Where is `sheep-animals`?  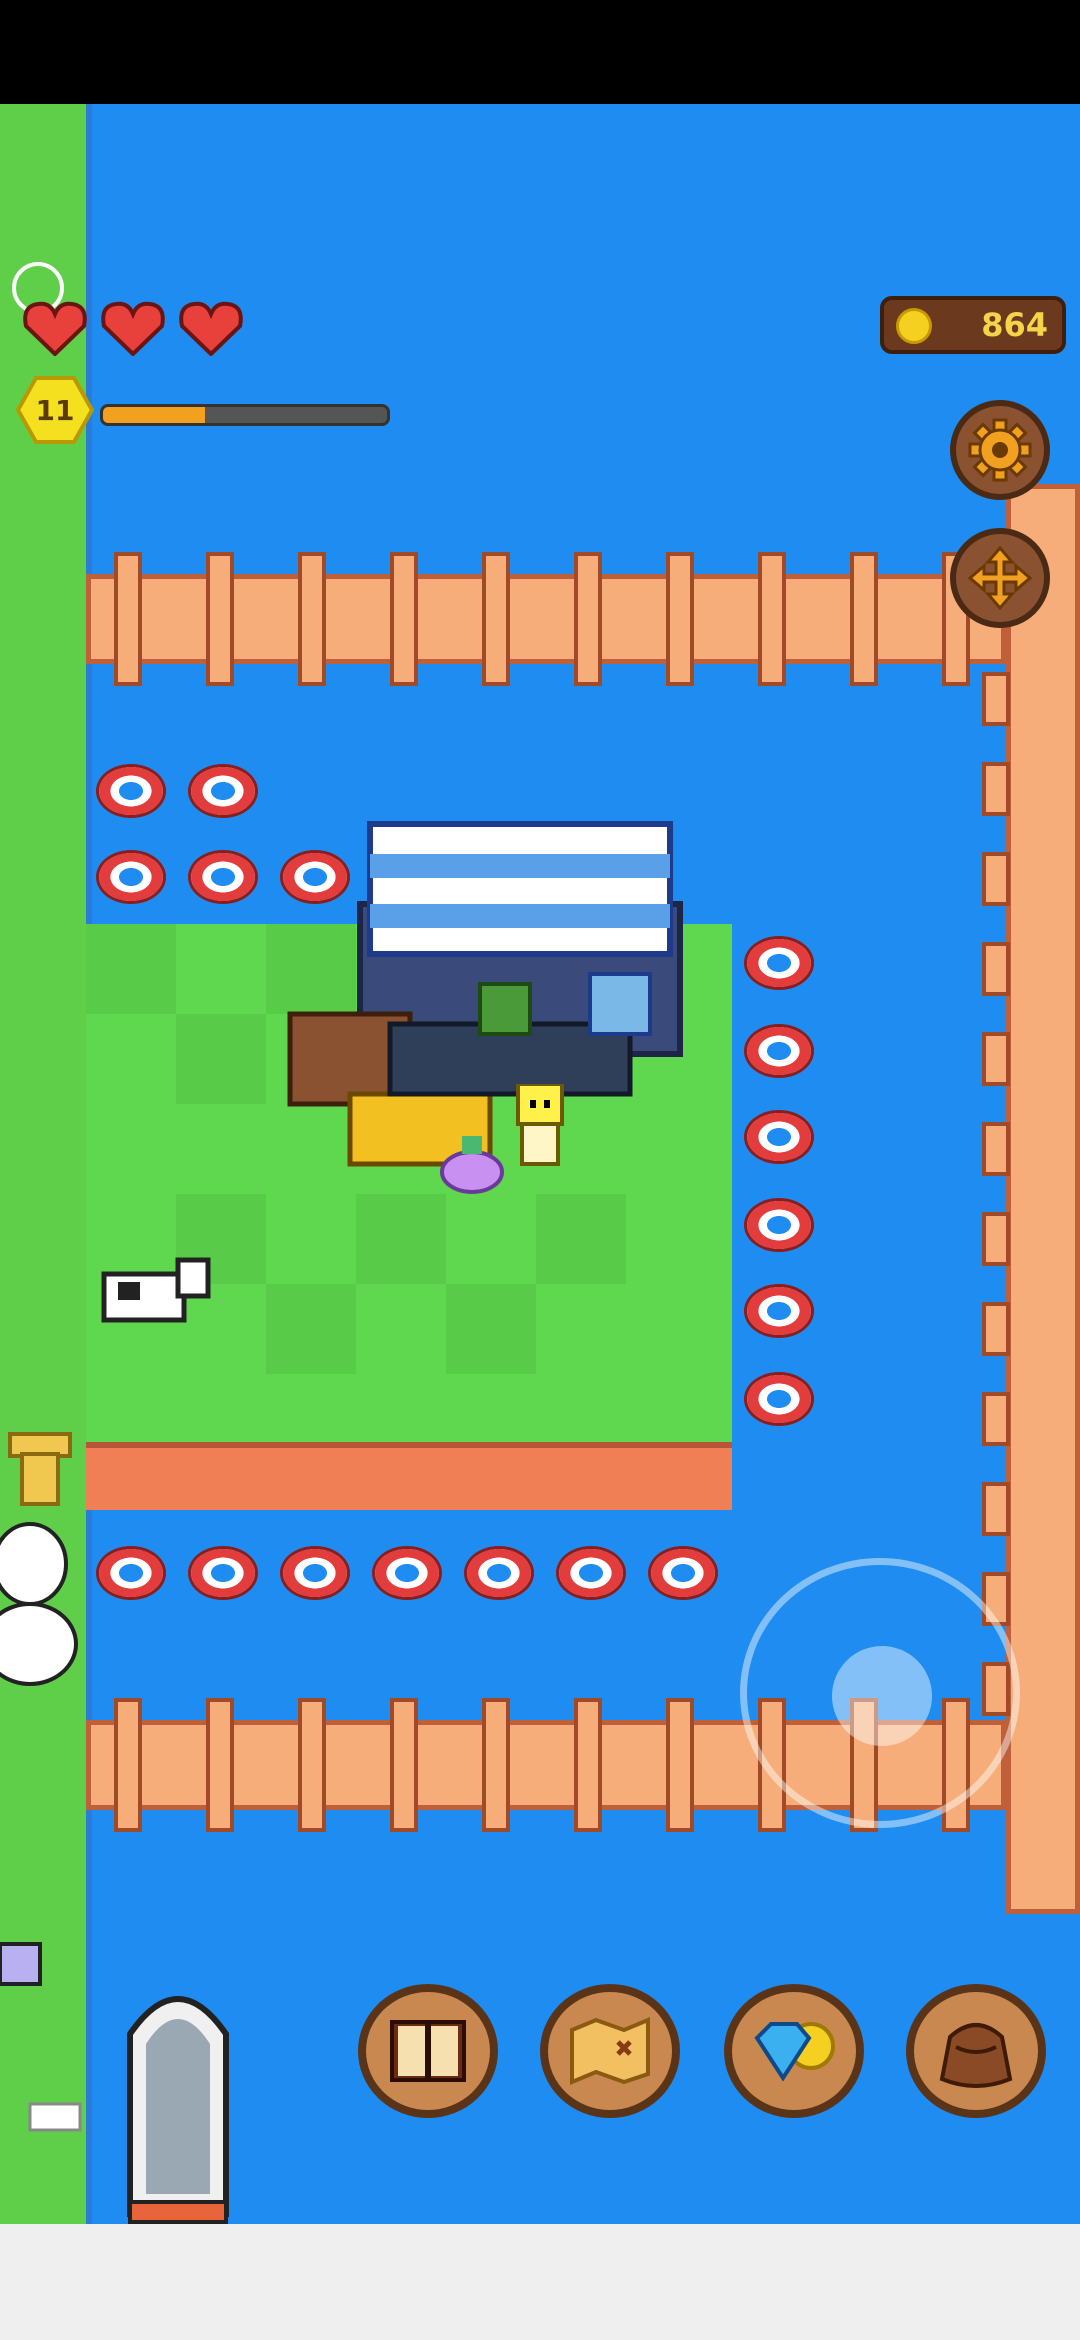
sheep-animals is located at coordinates (40, 1604).